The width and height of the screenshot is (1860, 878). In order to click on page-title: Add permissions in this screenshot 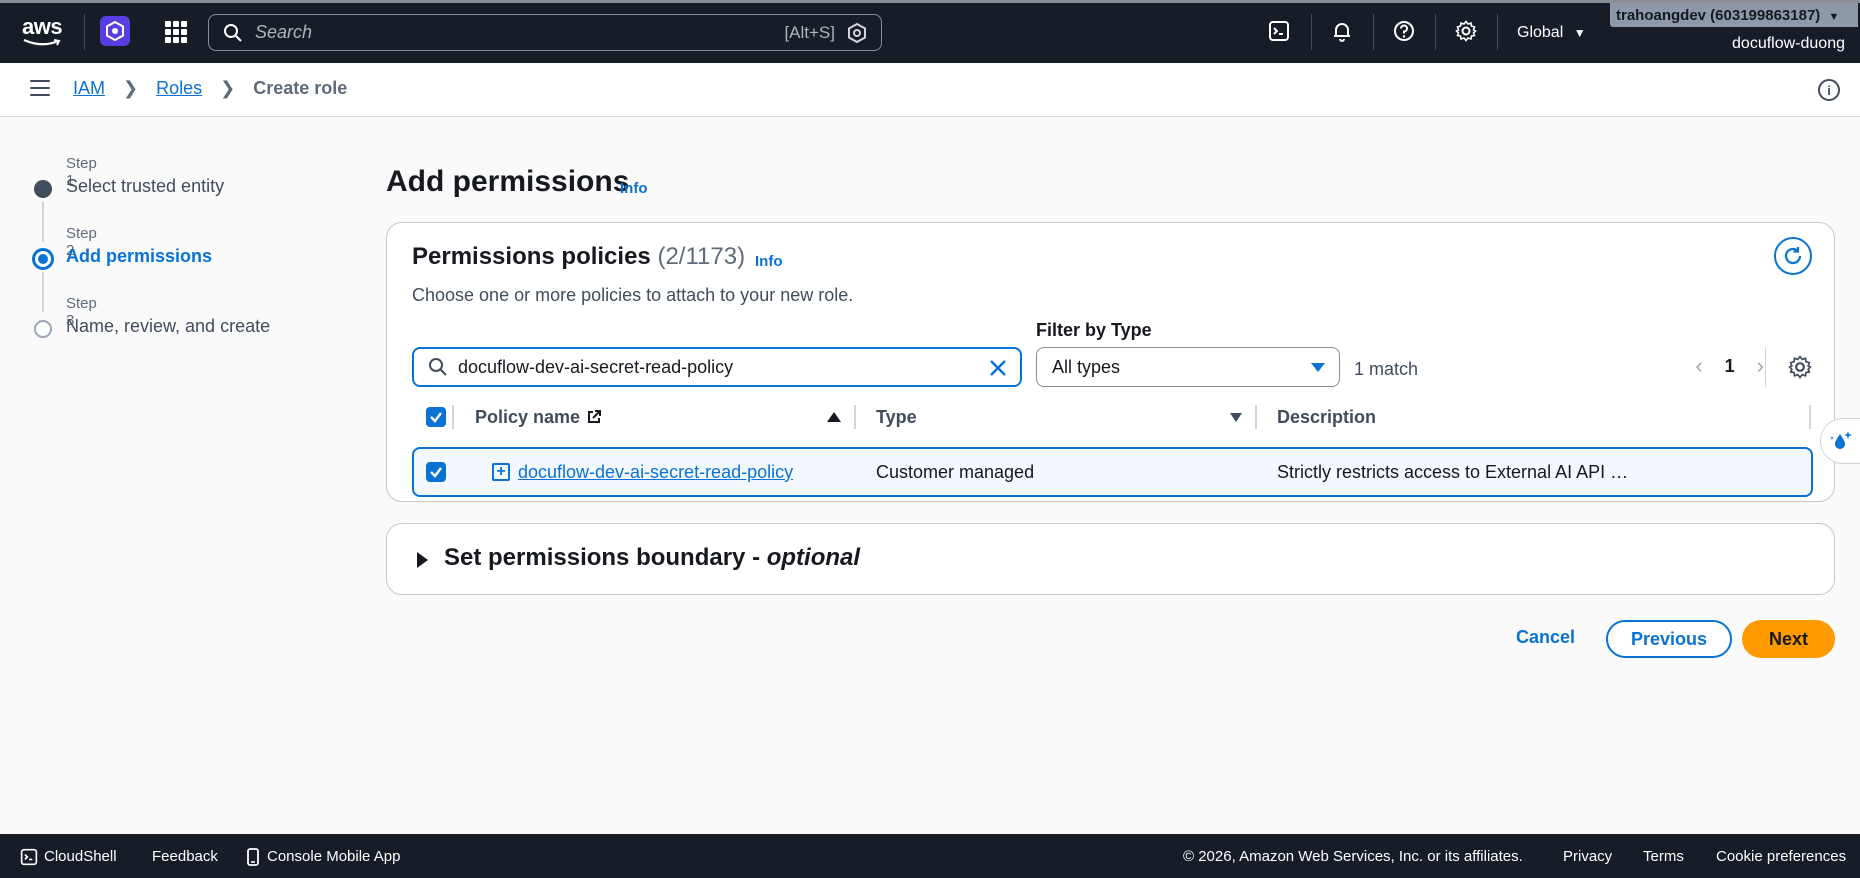, I will do `click(508, 181)`.